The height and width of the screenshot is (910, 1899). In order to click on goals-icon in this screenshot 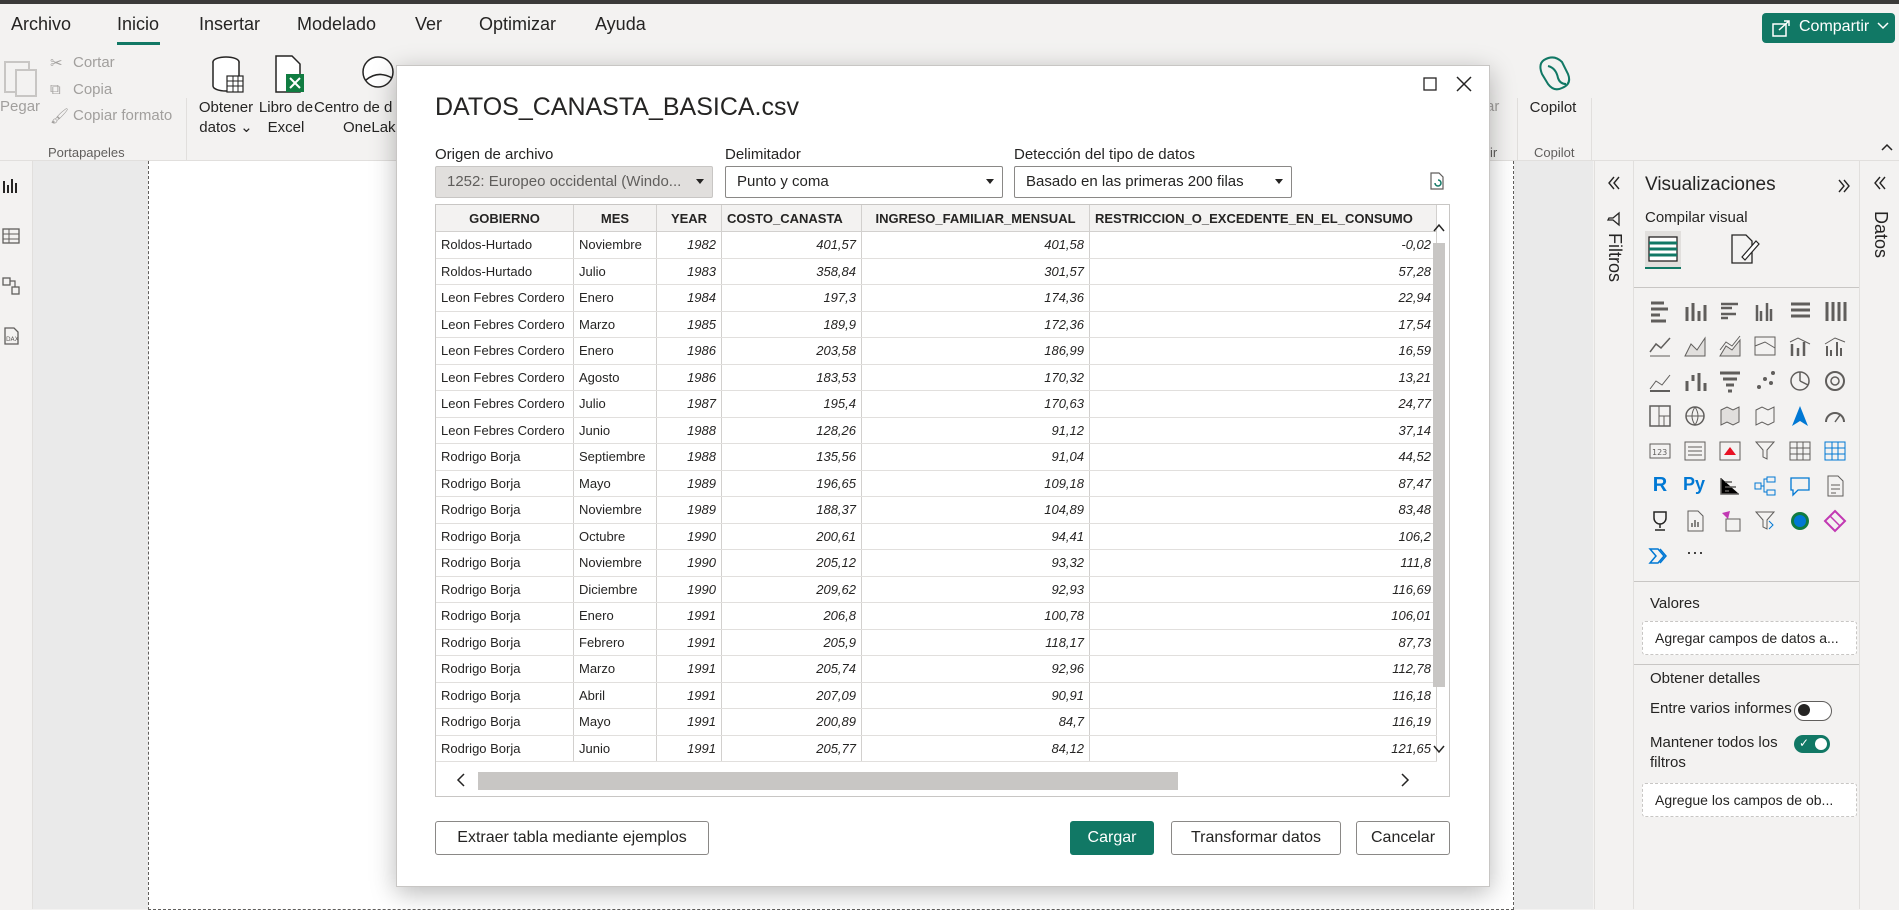, I will do `click(1660, 521)`.